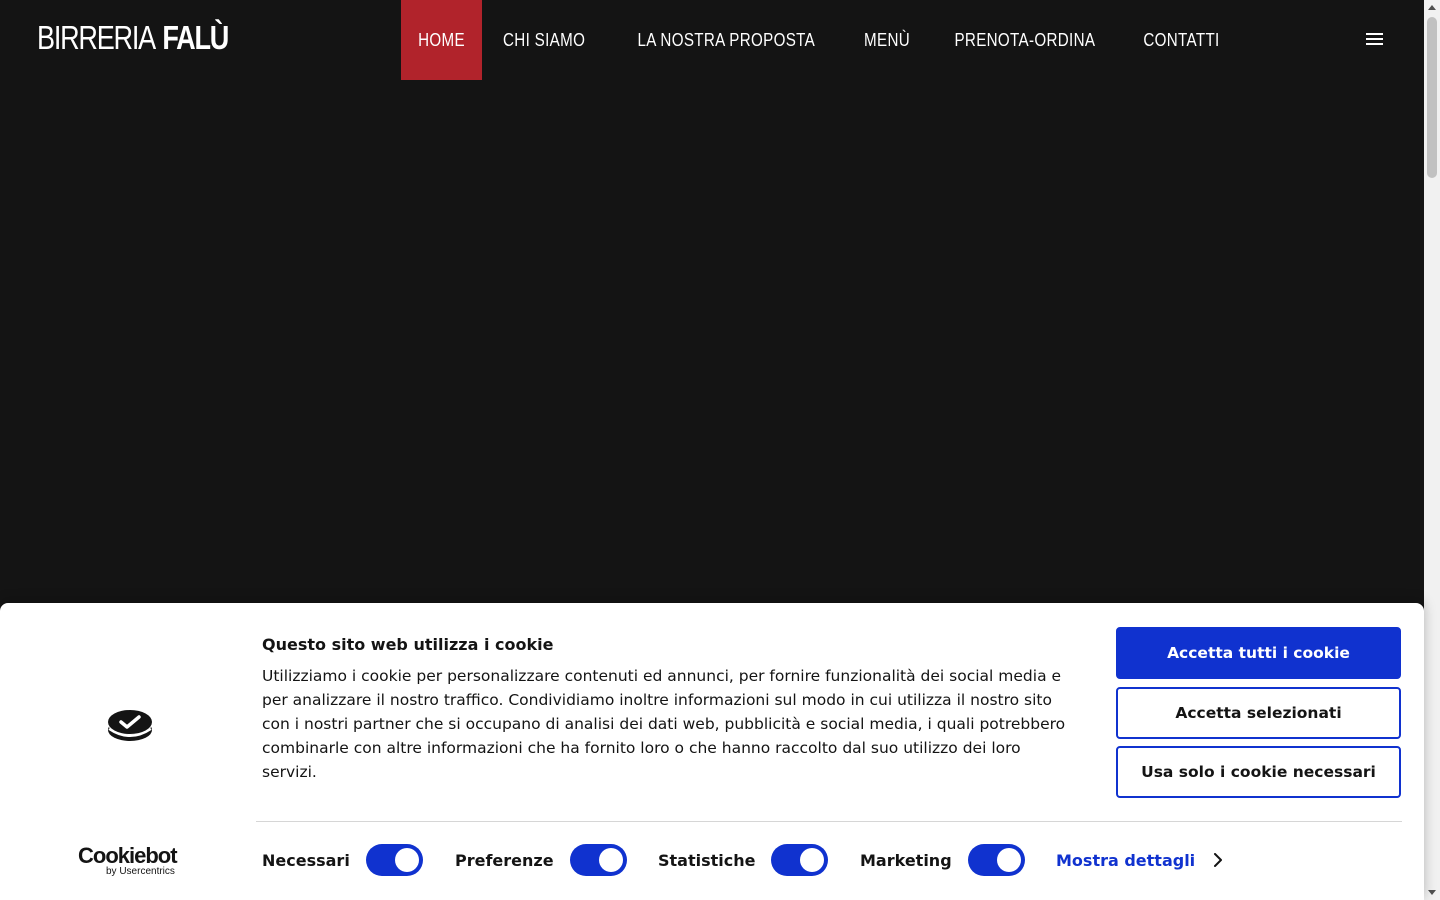  I want to click on hamburger-menu-icon, so click(1374, 40).